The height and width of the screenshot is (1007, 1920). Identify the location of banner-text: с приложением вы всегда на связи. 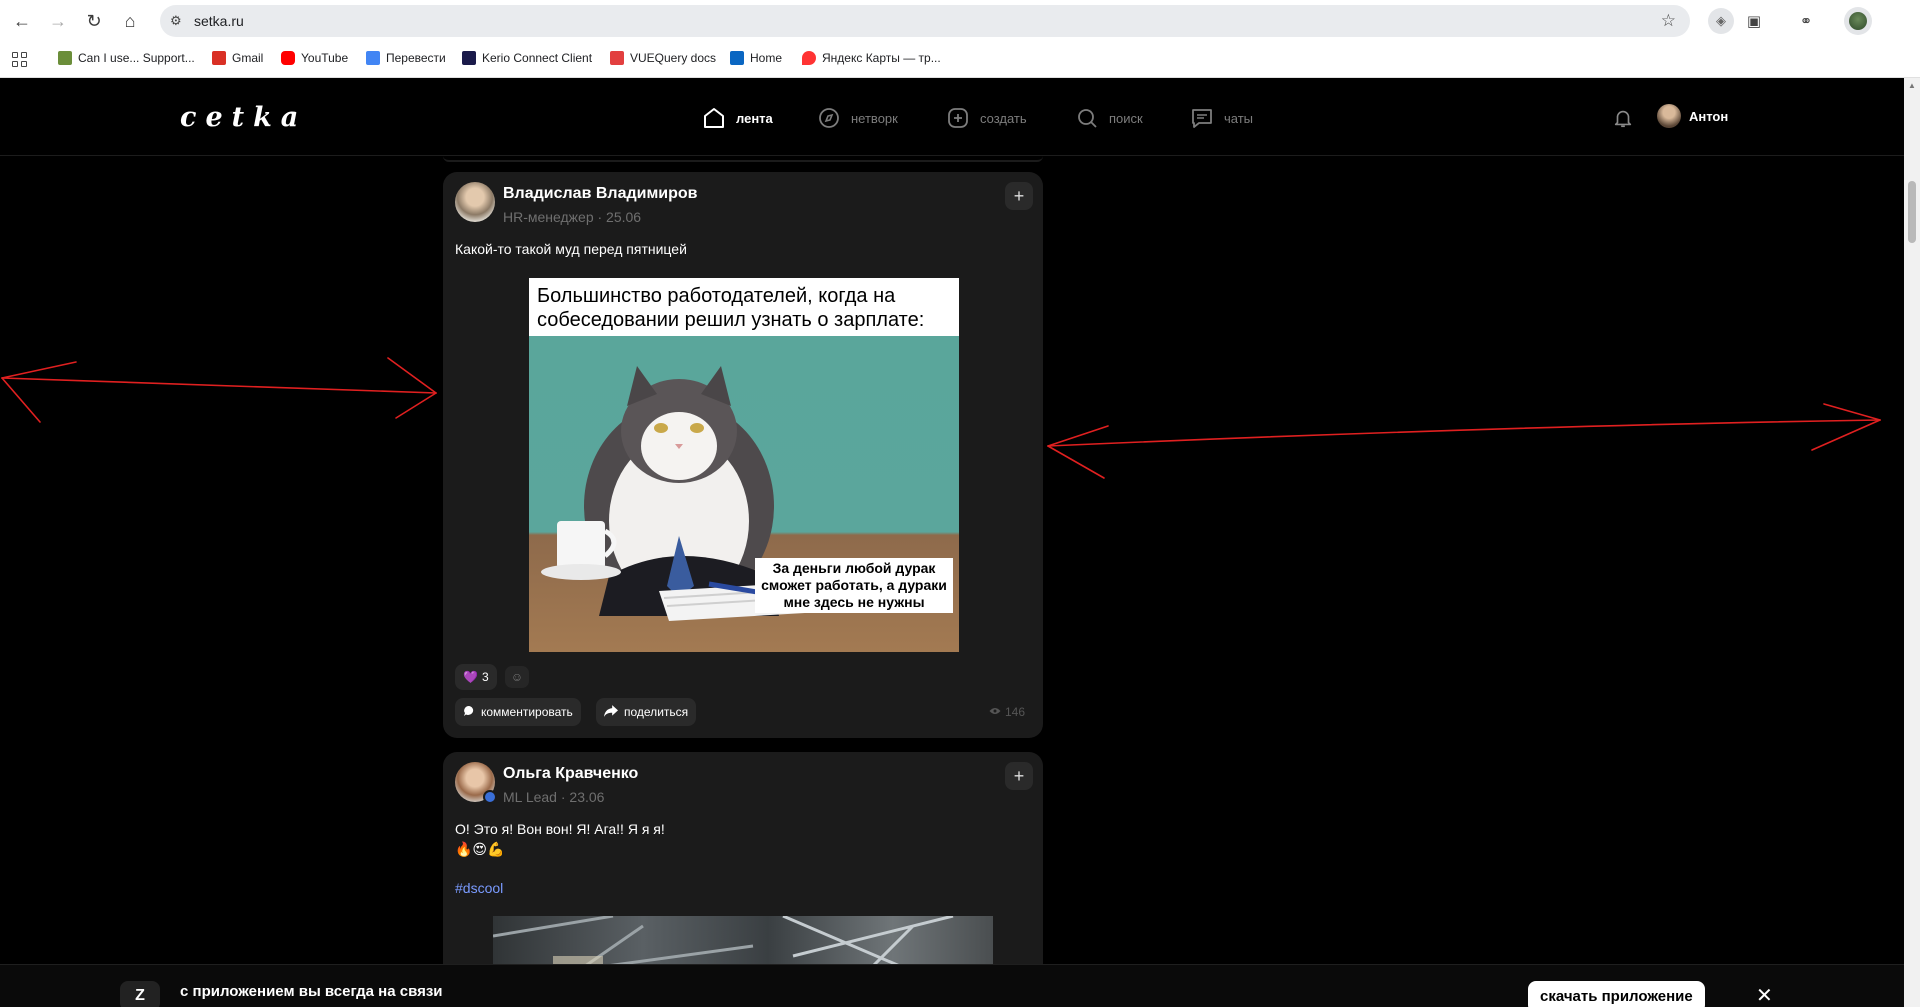
(311, 991).